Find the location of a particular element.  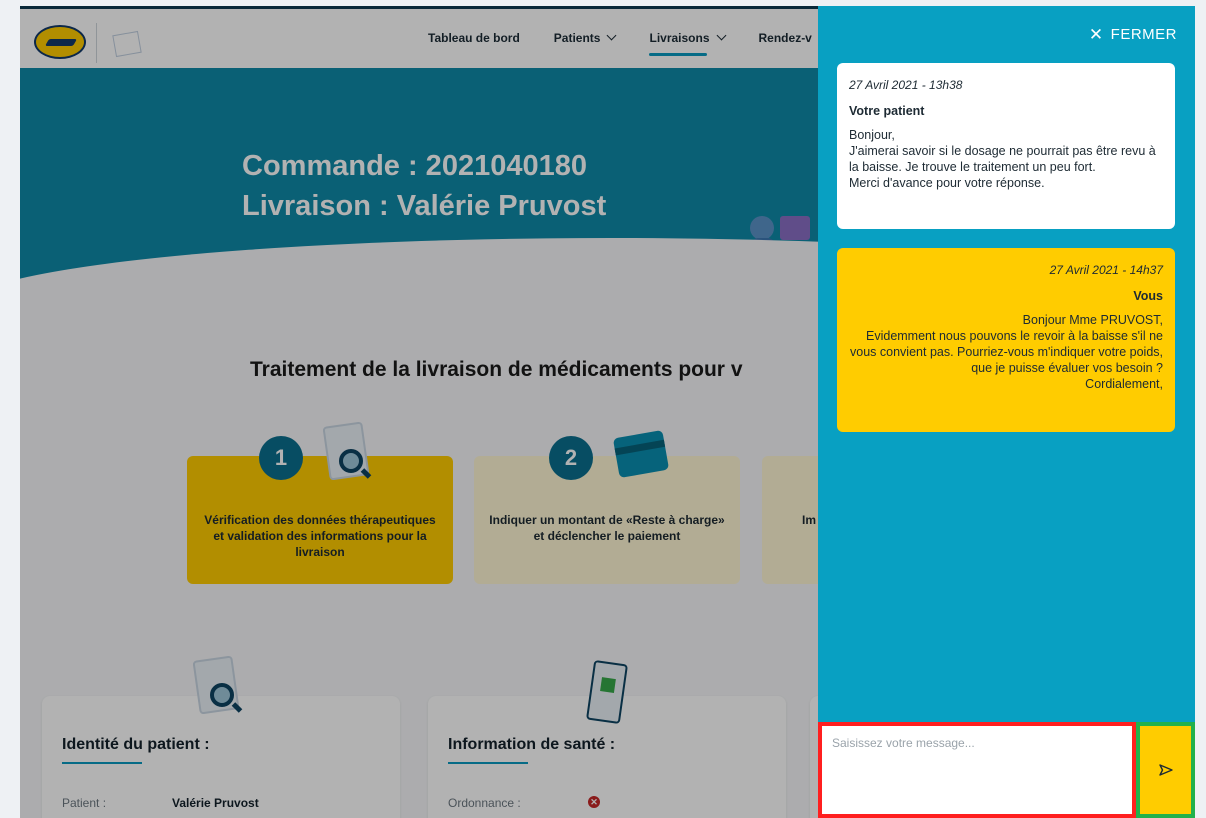

message-input is located at coordinates (977, 770).